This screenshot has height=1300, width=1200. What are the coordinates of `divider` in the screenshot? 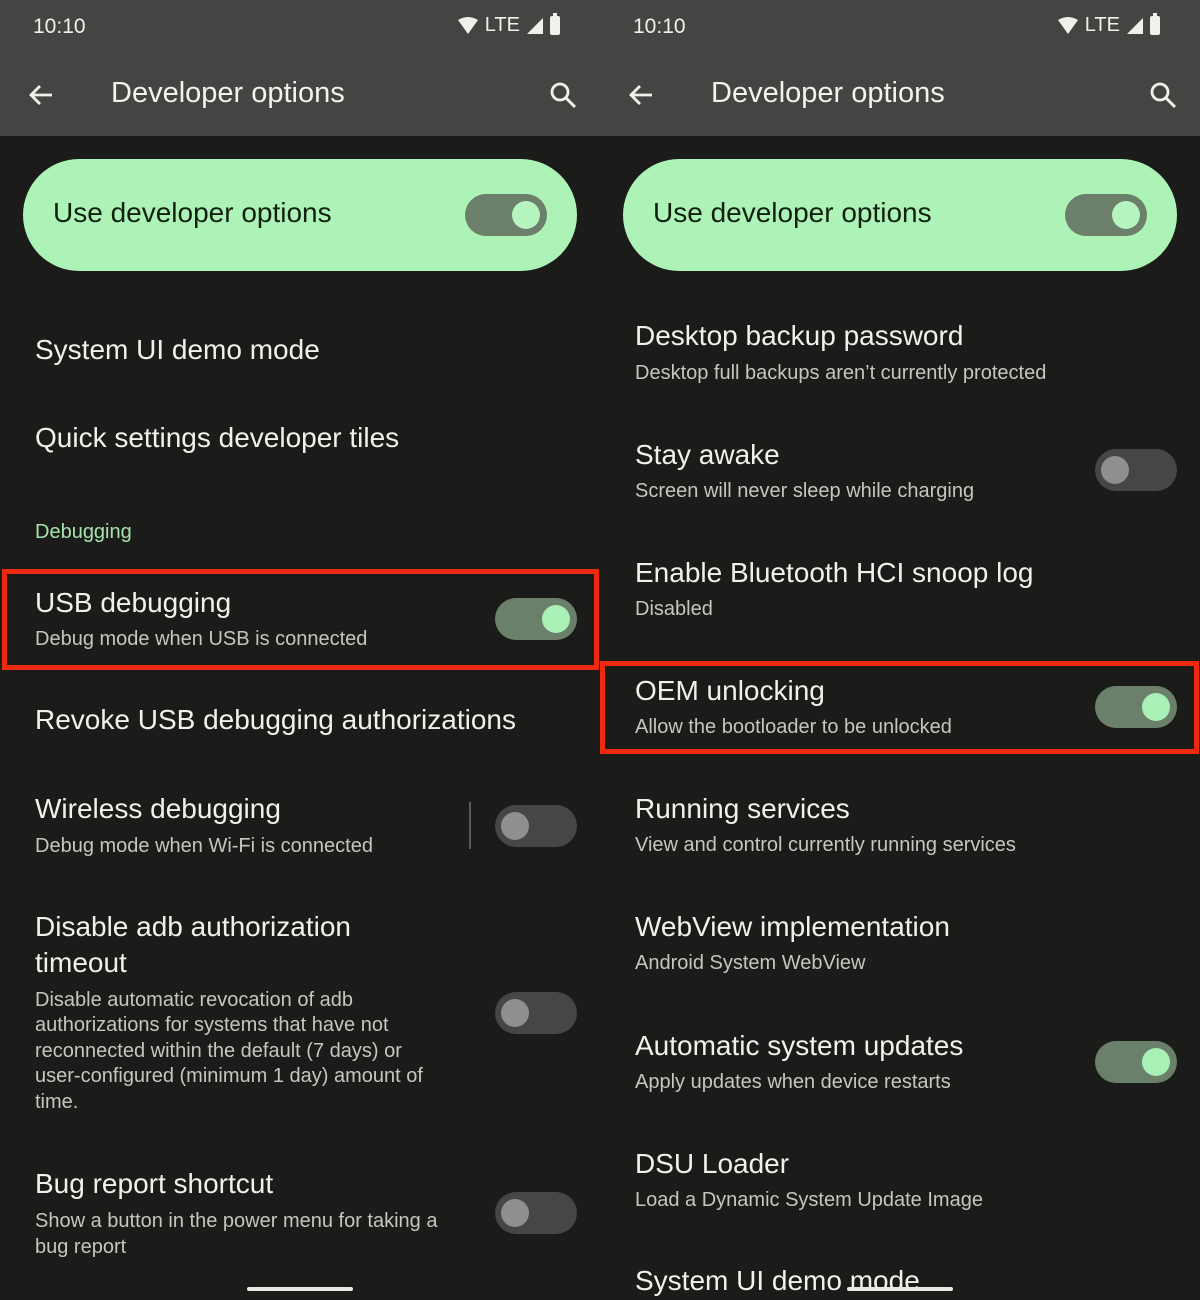 It's located at (470, 825).